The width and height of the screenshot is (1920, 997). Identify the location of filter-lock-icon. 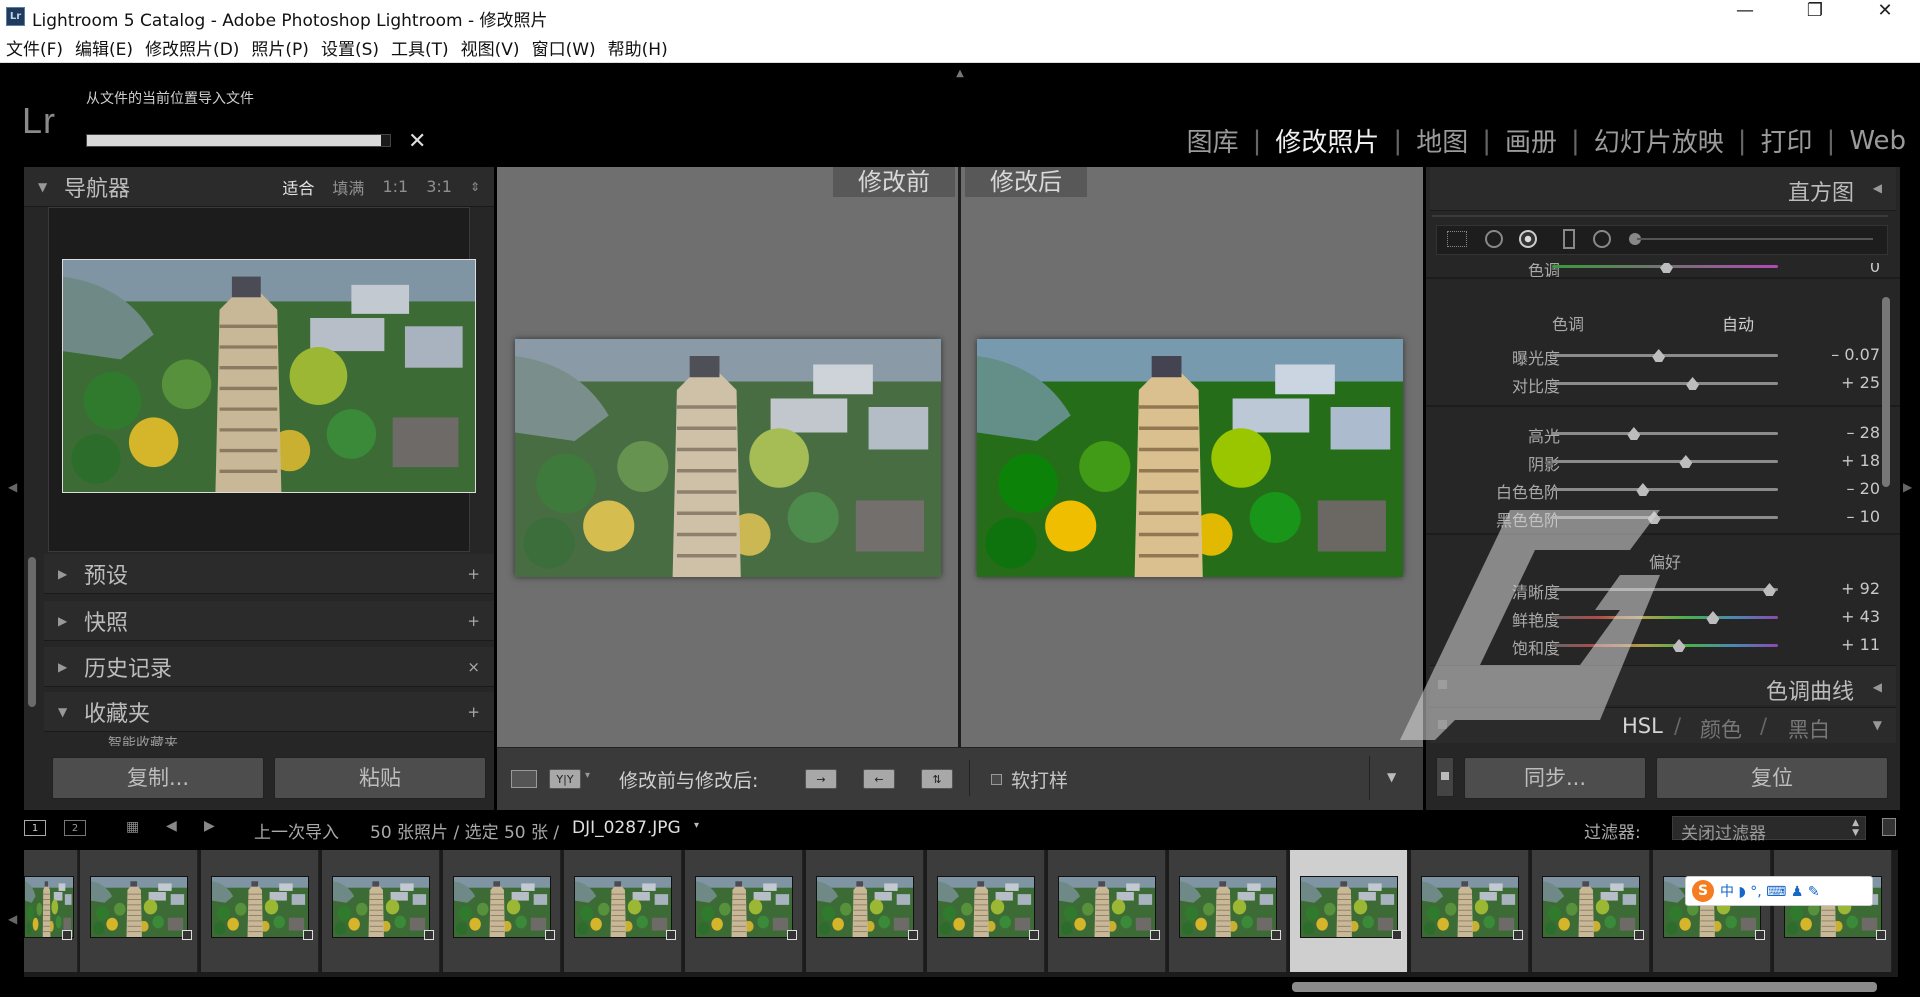
(1889, 827).